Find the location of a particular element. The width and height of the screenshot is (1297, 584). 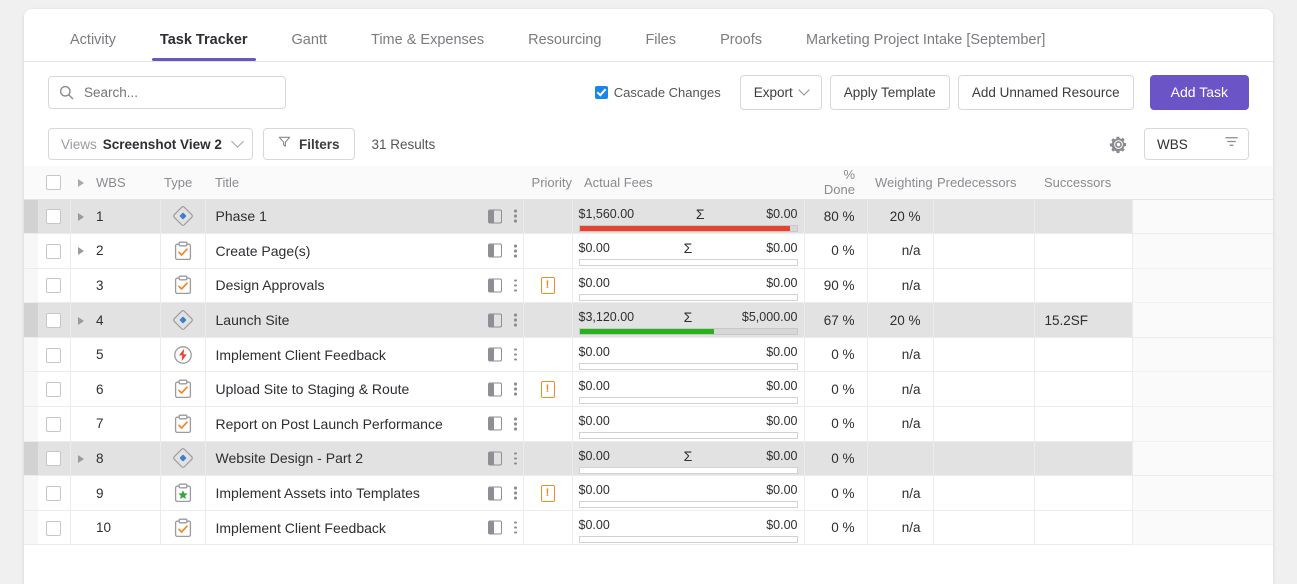

add-unnamed-resource-button: Add Unnamed Resource is located at coordinates (1045, 92).